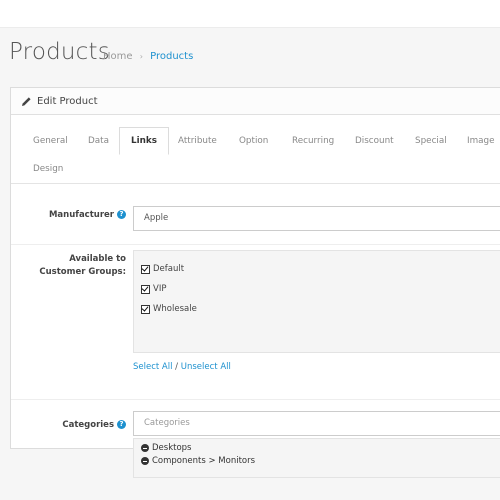 The height and width of the screenshot is (500, 500). I want to click on pencil-icon, so click(26, 101).